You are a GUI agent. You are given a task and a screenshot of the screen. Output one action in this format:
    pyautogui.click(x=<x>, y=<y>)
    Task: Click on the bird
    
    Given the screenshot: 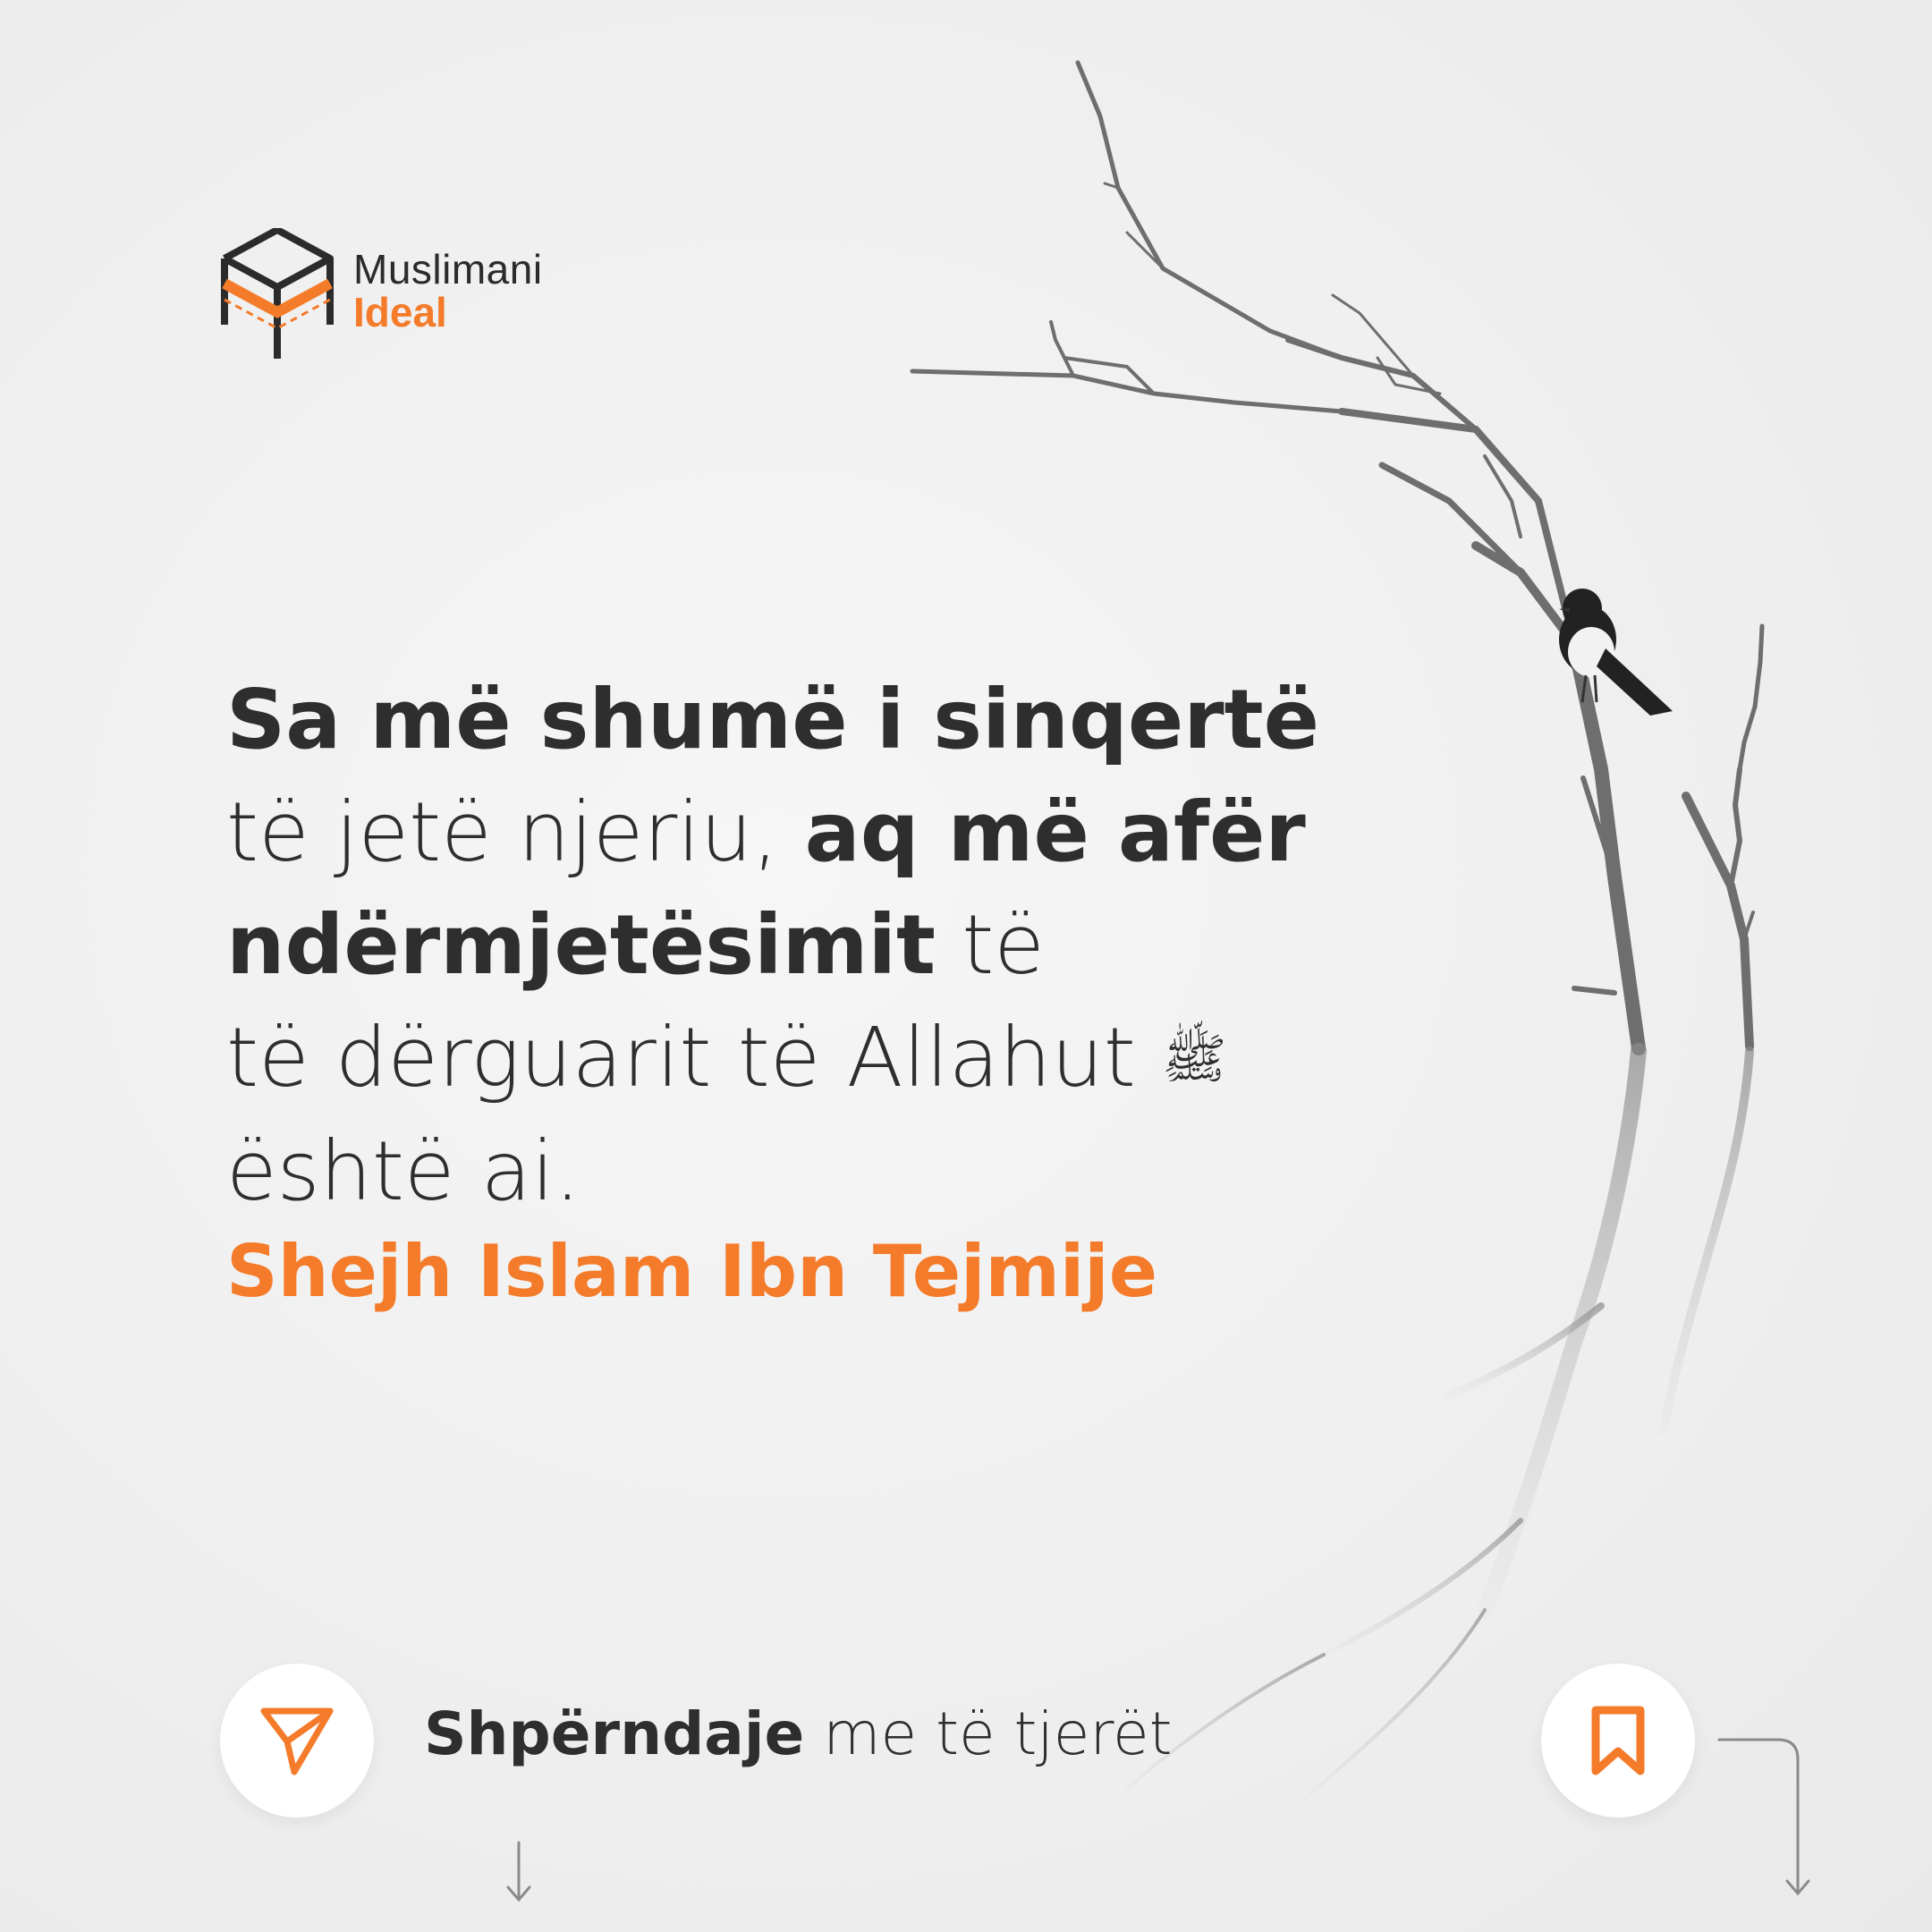 What is the action you would take?
    pyautogui.click(x=1616, y=652)
    